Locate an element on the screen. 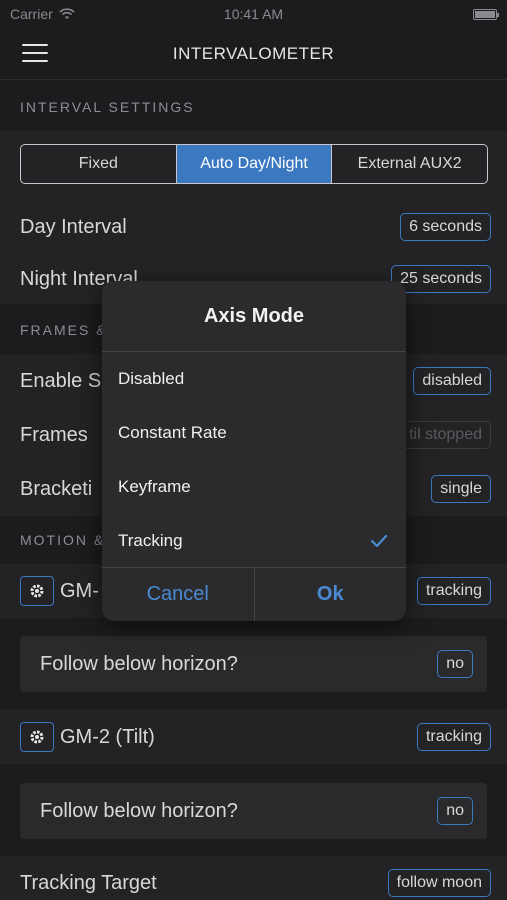 This screenshot has height=900, width=507. bracketing-button: single is located at coordinates (461, 489).